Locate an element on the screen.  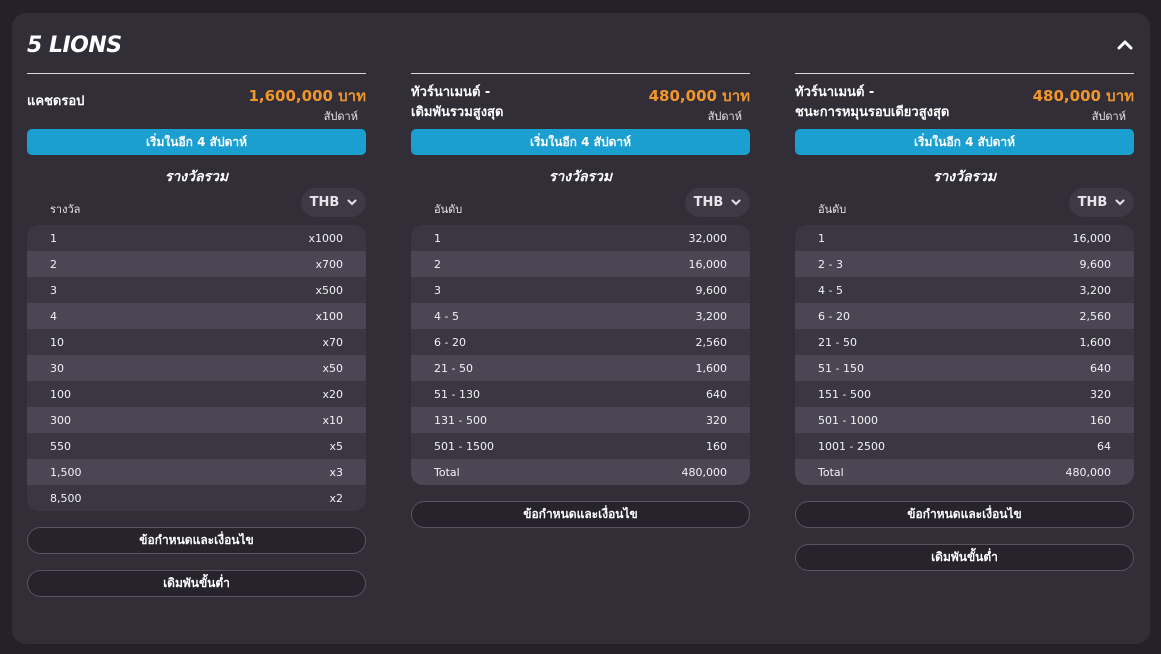
table-row: 30 x50 is located at coordinates (196, 368).